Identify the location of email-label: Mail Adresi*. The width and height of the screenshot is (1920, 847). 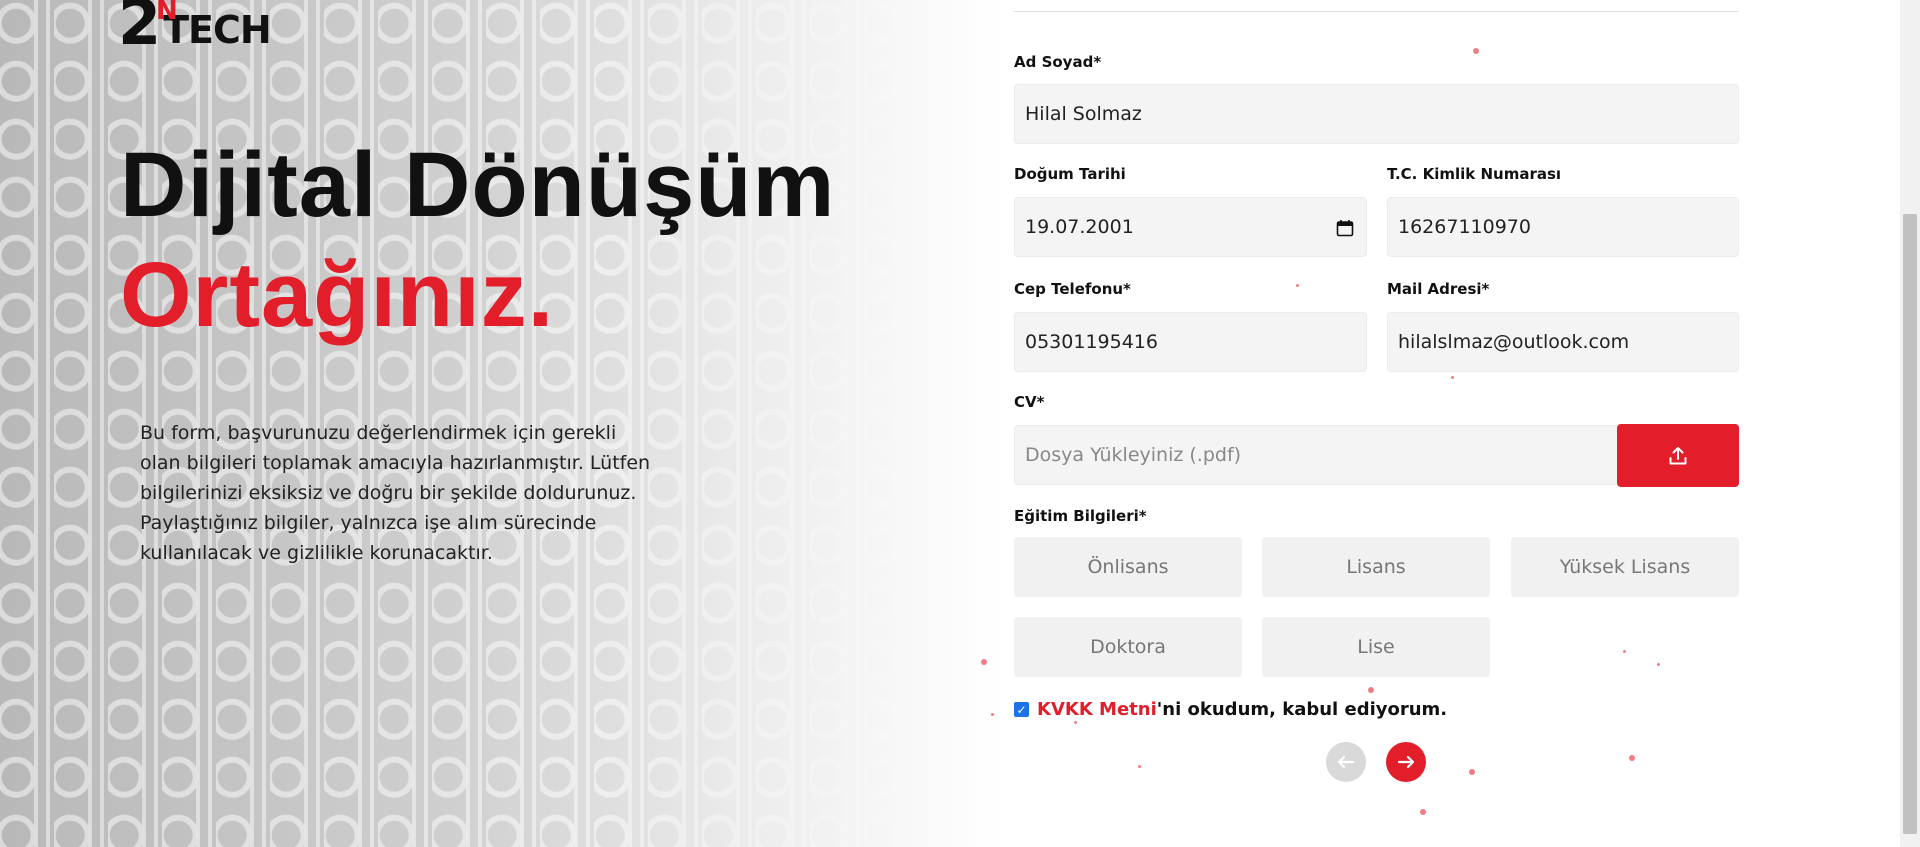
(1438, 289).